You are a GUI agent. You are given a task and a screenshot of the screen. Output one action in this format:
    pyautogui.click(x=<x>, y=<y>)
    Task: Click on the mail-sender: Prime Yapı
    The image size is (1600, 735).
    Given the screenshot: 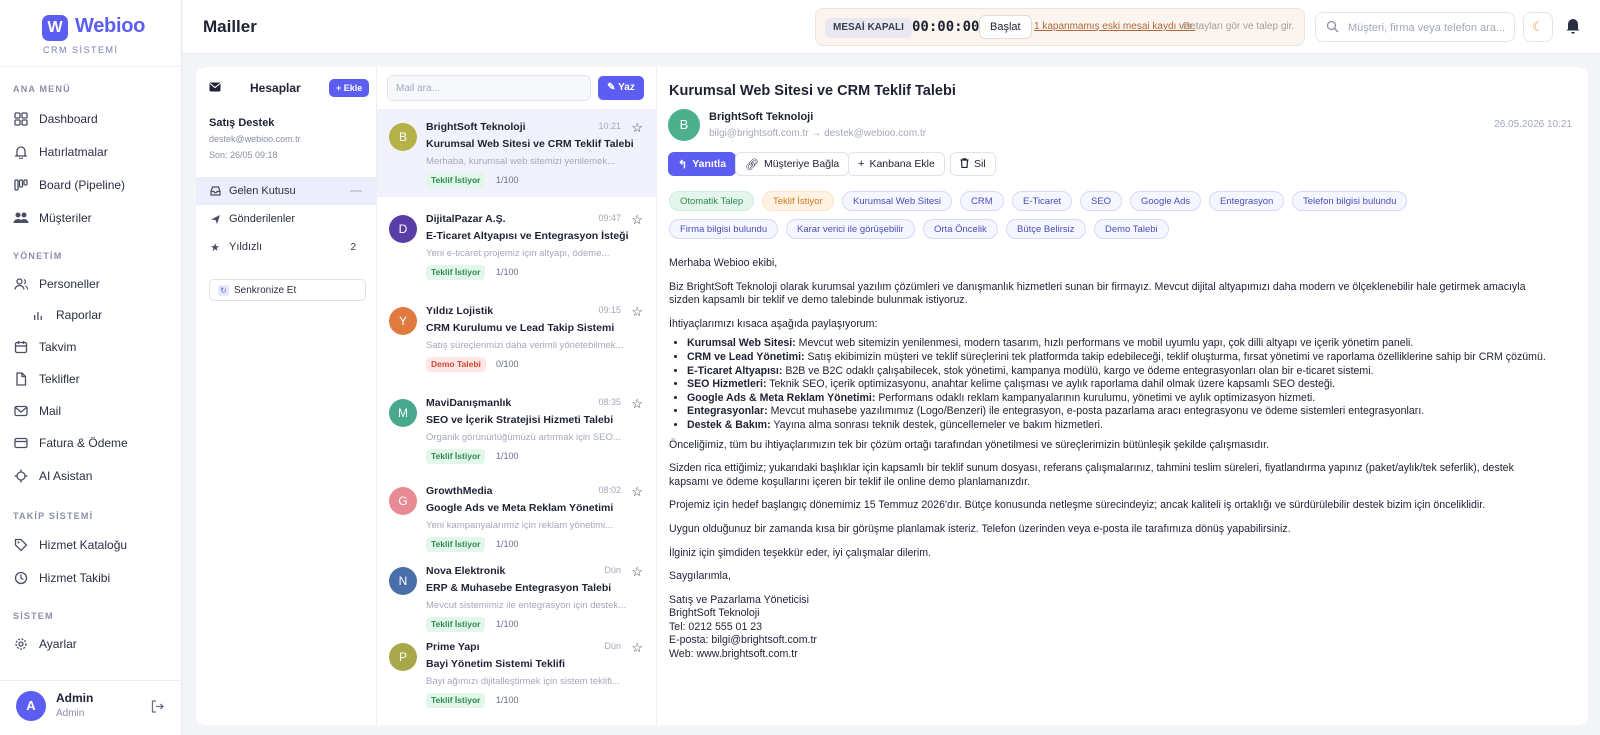 What is the action you would take?
    pyautogui.click(x=453, y=647)
    